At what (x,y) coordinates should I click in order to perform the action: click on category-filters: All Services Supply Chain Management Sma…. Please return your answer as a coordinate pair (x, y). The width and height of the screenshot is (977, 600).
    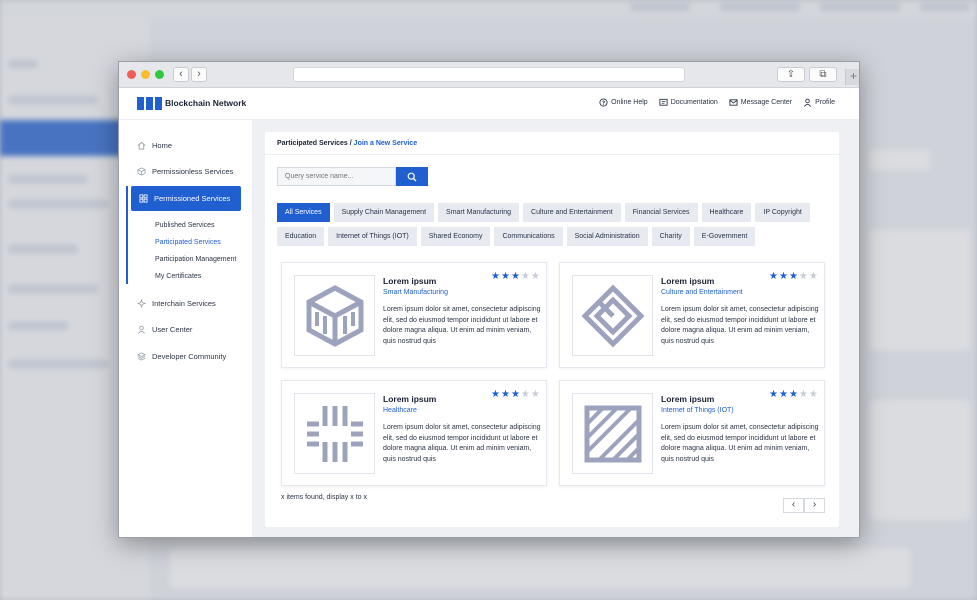
    Looking at the image, I should click on (557, 224).